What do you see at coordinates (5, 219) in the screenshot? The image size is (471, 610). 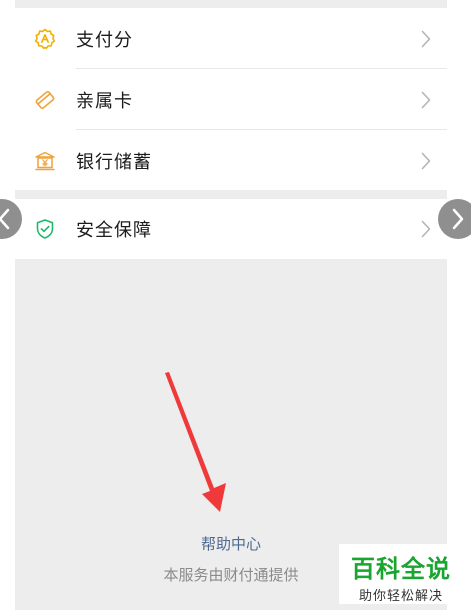 I see `chevron-left-icon` at bounding box center [5, 219].